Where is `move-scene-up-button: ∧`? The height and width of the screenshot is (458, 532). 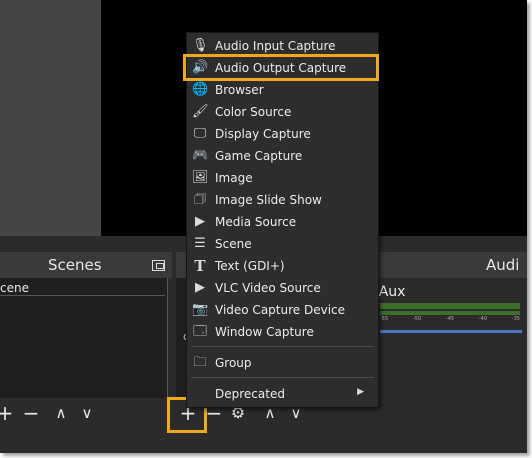
move-scene-up-button: ∧ is located at coordinates (61, 414).